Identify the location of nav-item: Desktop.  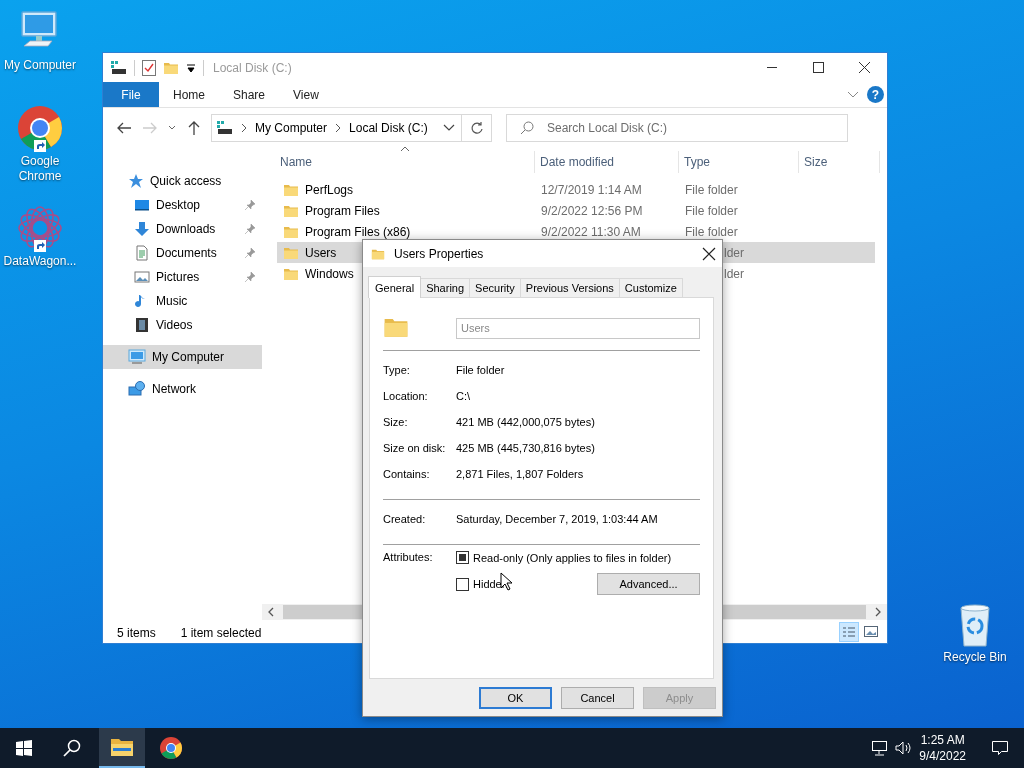
(182, 205).